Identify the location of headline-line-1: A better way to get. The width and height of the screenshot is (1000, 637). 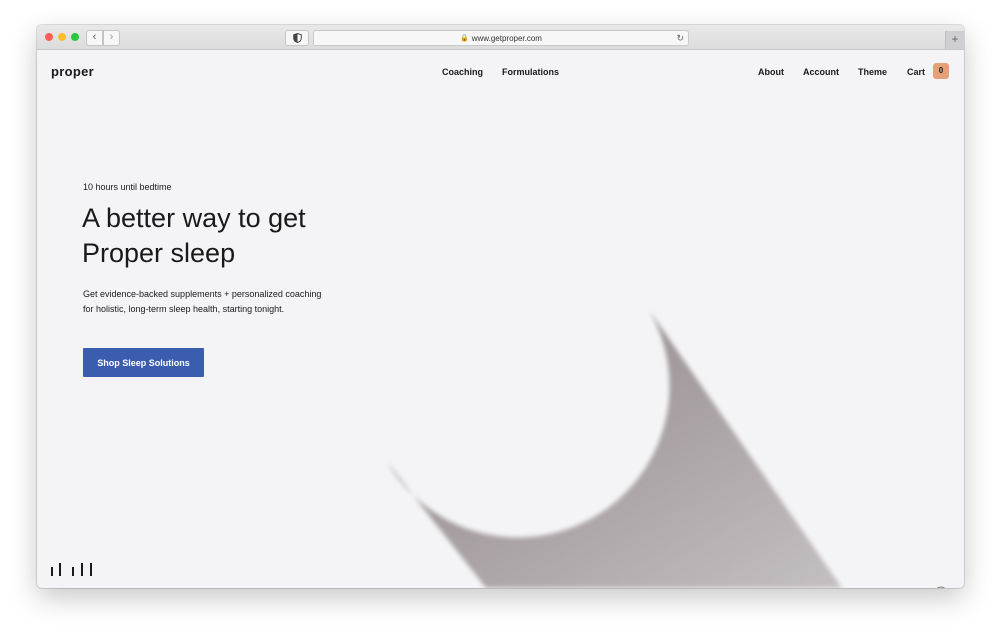
(194, 218).